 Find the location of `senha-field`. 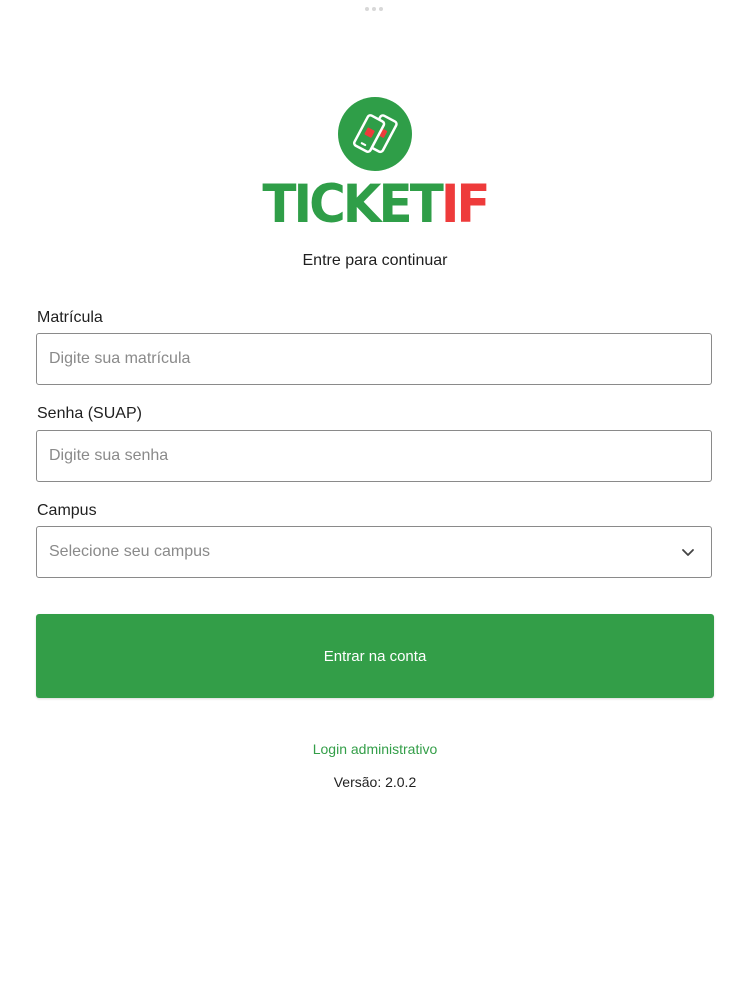

senha-field is located at coordinates (374, 456).